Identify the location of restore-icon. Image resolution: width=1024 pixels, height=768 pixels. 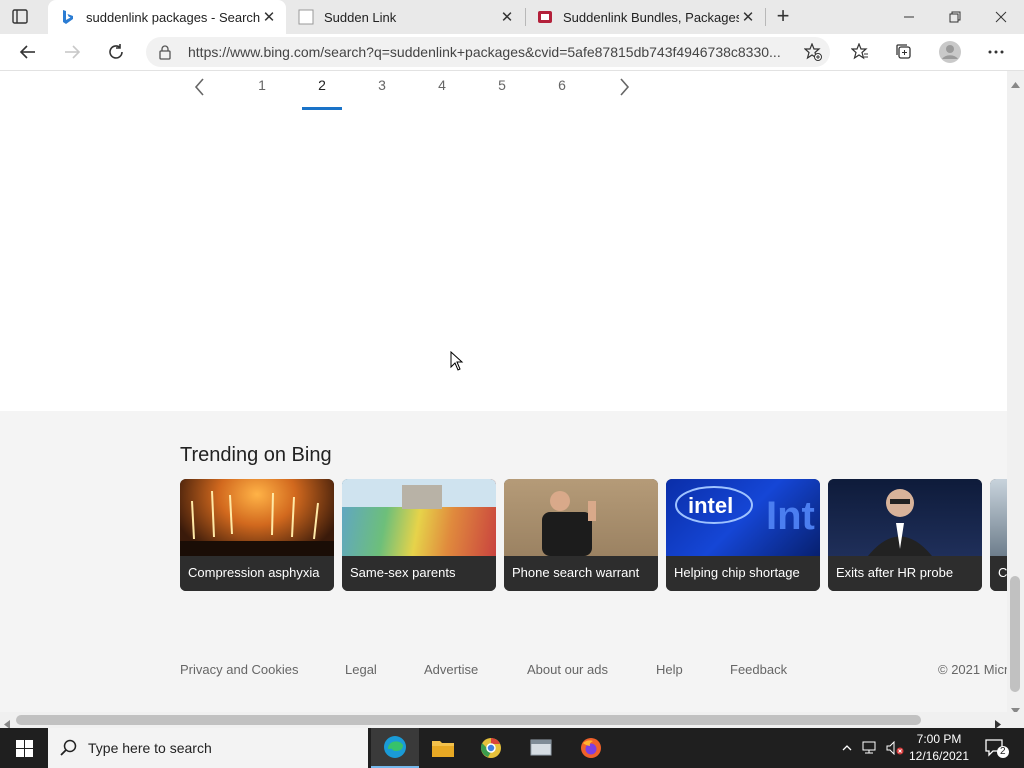
(955, 17).